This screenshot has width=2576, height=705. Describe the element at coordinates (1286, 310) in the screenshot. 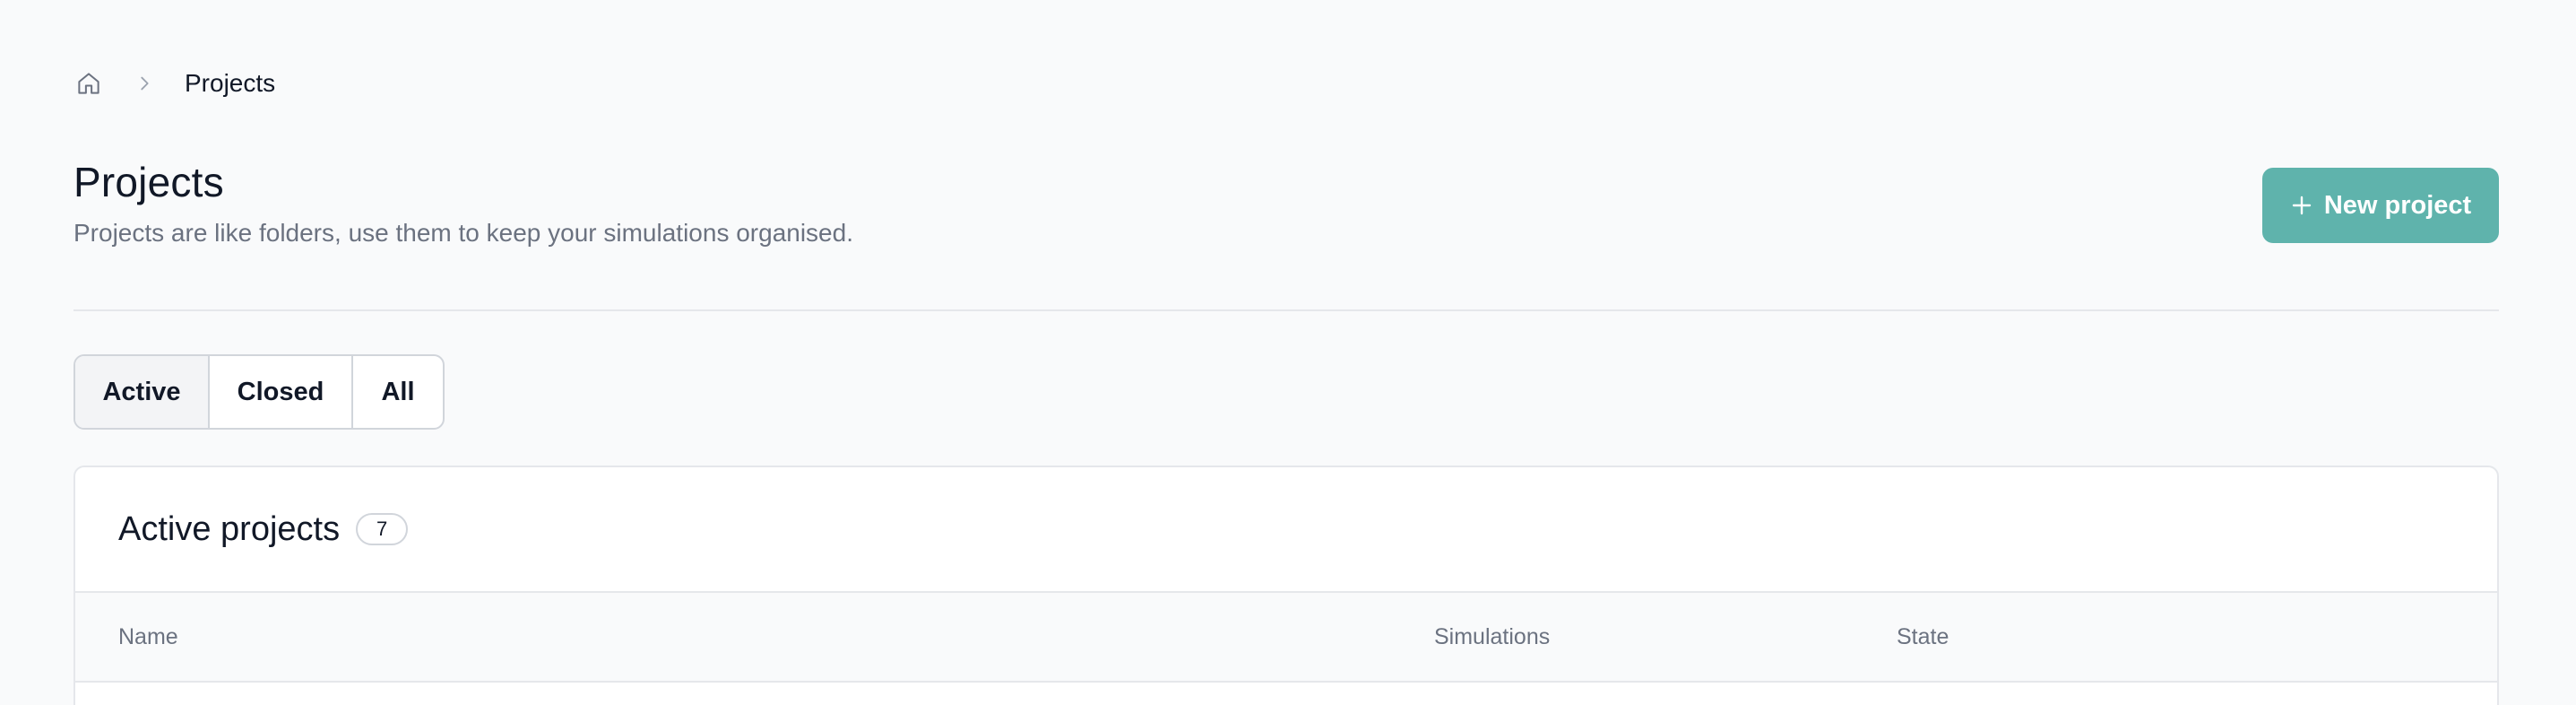

I see `header-divider` at that location.